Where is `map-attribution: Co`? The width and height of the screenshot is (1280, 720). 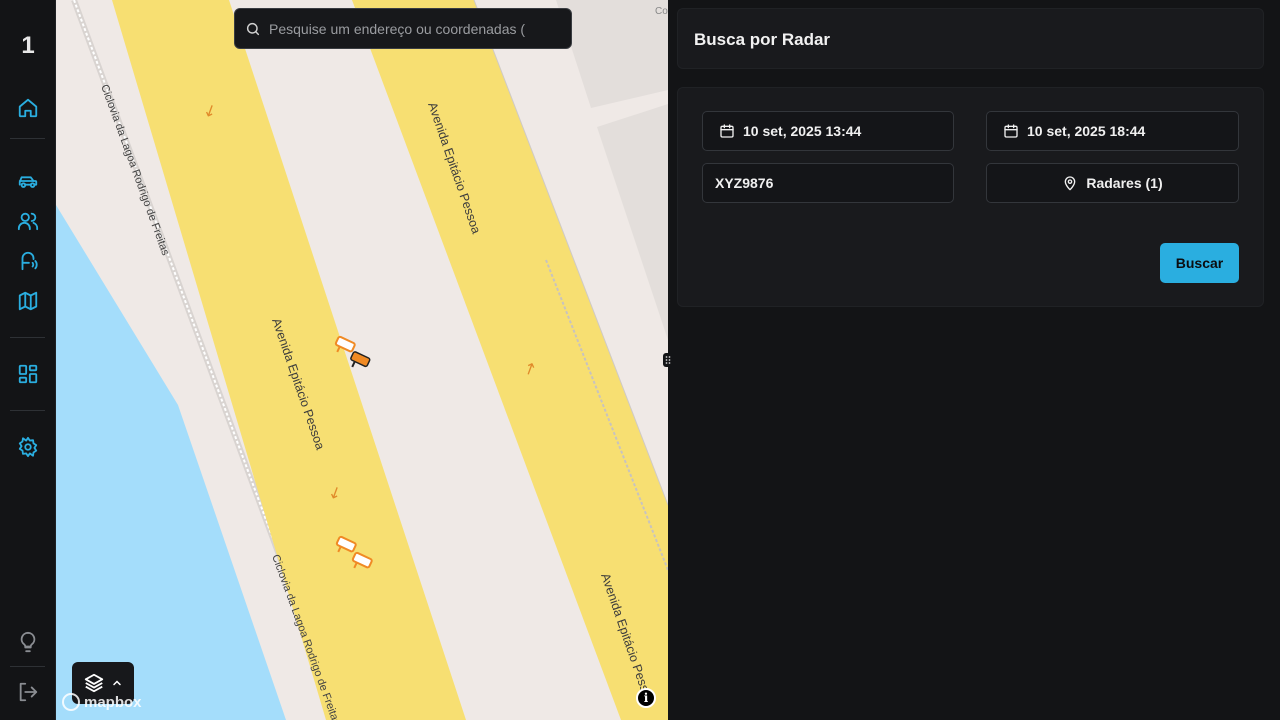 map-attribution: Co is located at coordinates (661, 11).